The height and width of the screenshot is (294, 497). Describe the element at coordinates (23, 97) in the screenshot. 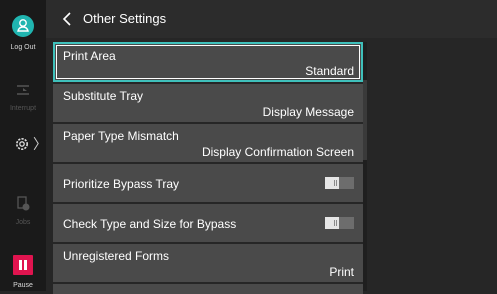

I see `interrupt-button: Interrupt` at that location.